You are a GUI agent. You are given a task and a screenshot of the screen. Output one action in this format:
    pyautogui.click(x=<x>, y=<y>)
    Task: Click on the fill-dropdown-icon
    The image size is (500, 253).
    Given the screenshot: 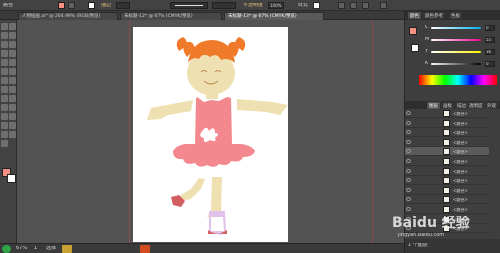 What is the action you would take?
    pyautogui.click(x=71, y=5)
    